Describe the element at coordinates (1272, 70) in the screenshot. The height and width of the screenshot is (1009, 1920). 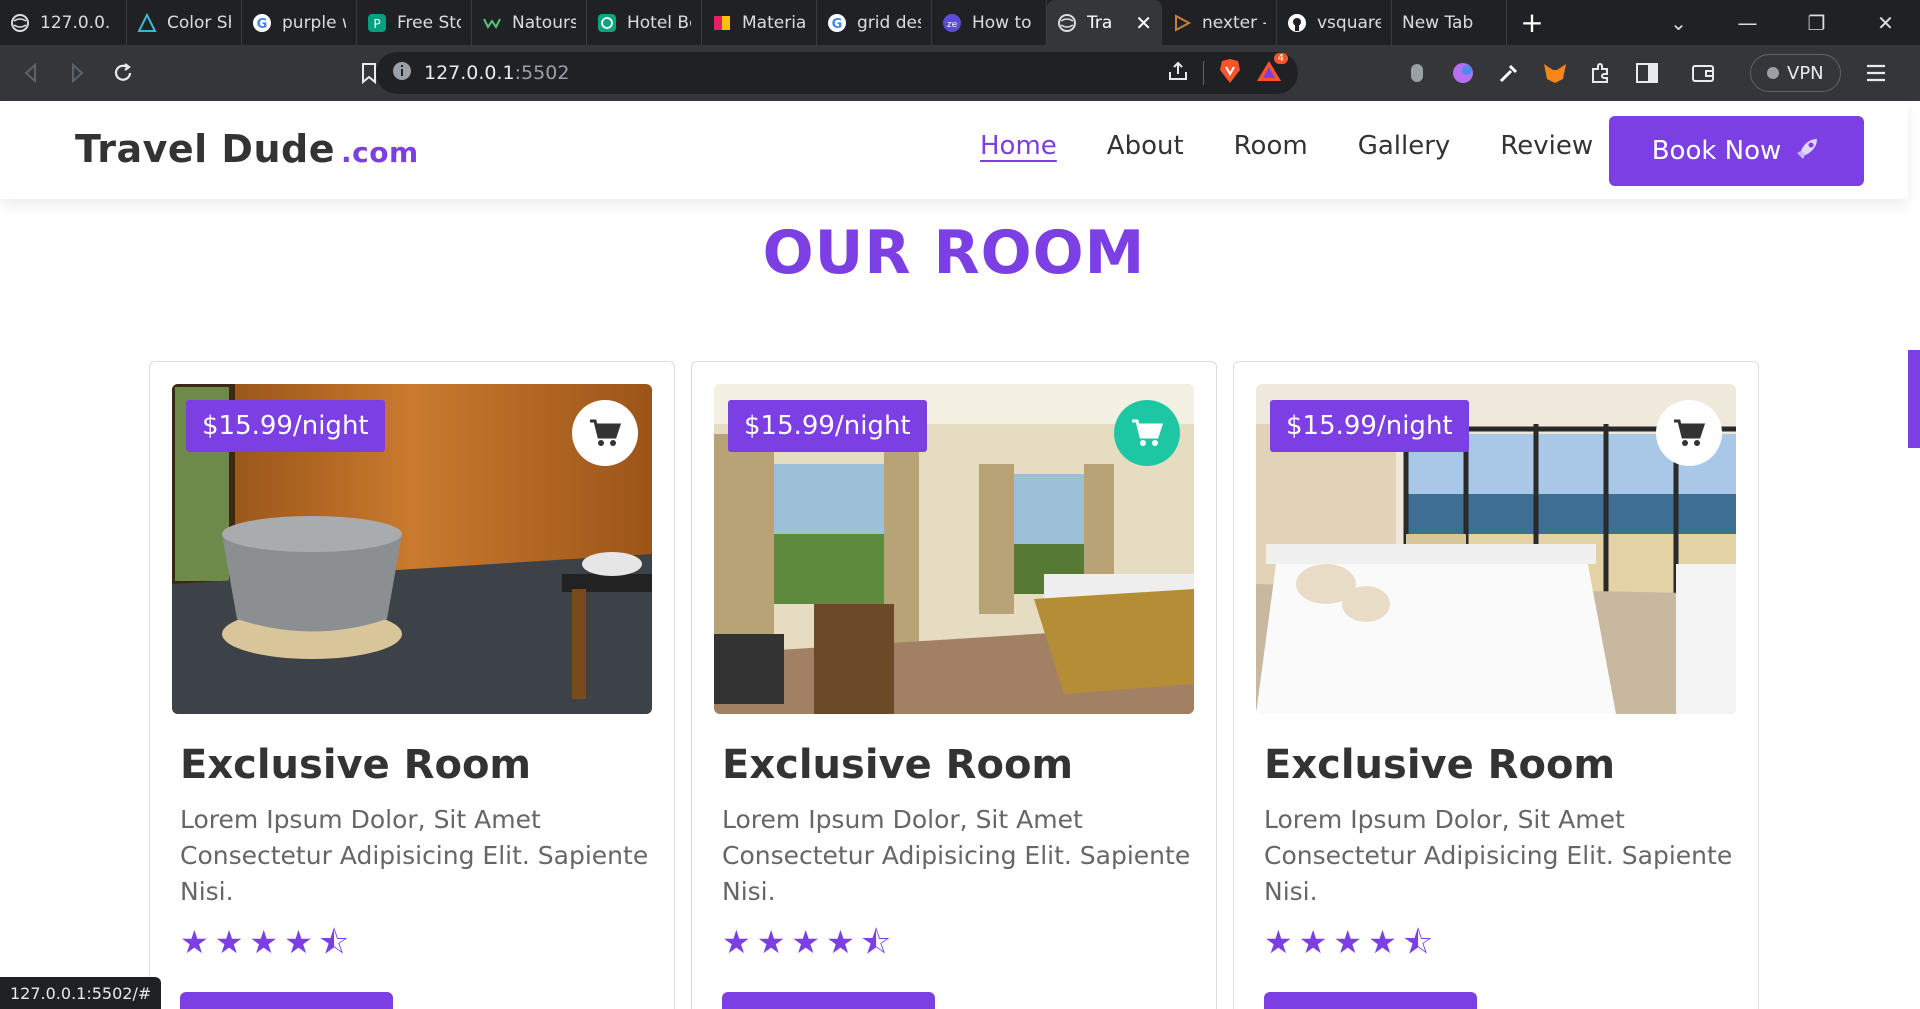
I see `brave-rewards-icon: 4` at that location.